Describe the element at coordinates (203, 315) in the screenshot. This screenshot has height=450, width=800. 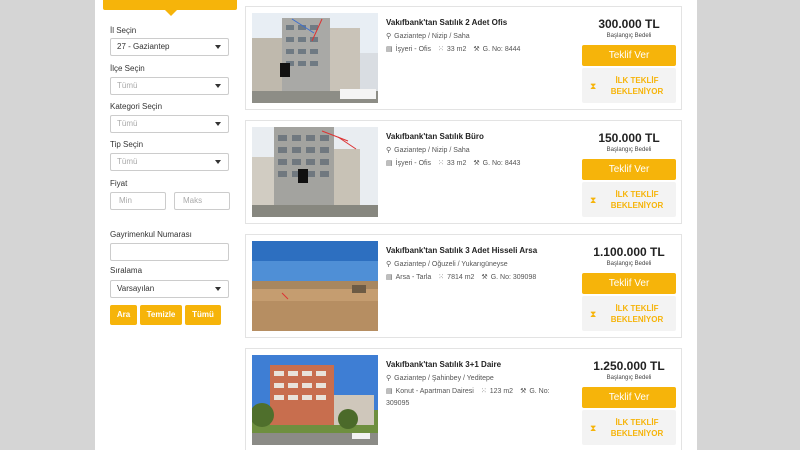
I see `all-button: Tümü` at that location.